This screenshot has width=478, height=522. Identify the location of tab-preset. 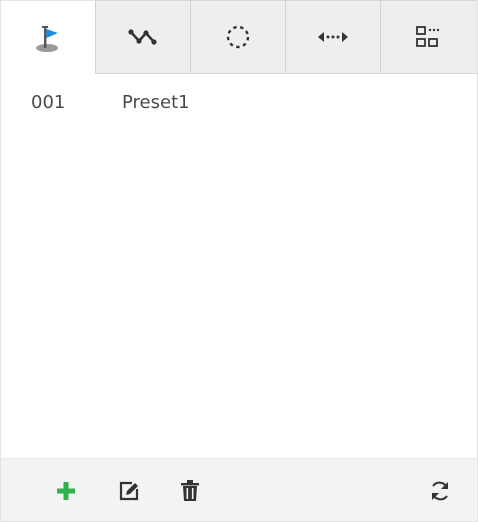
(48, 37).